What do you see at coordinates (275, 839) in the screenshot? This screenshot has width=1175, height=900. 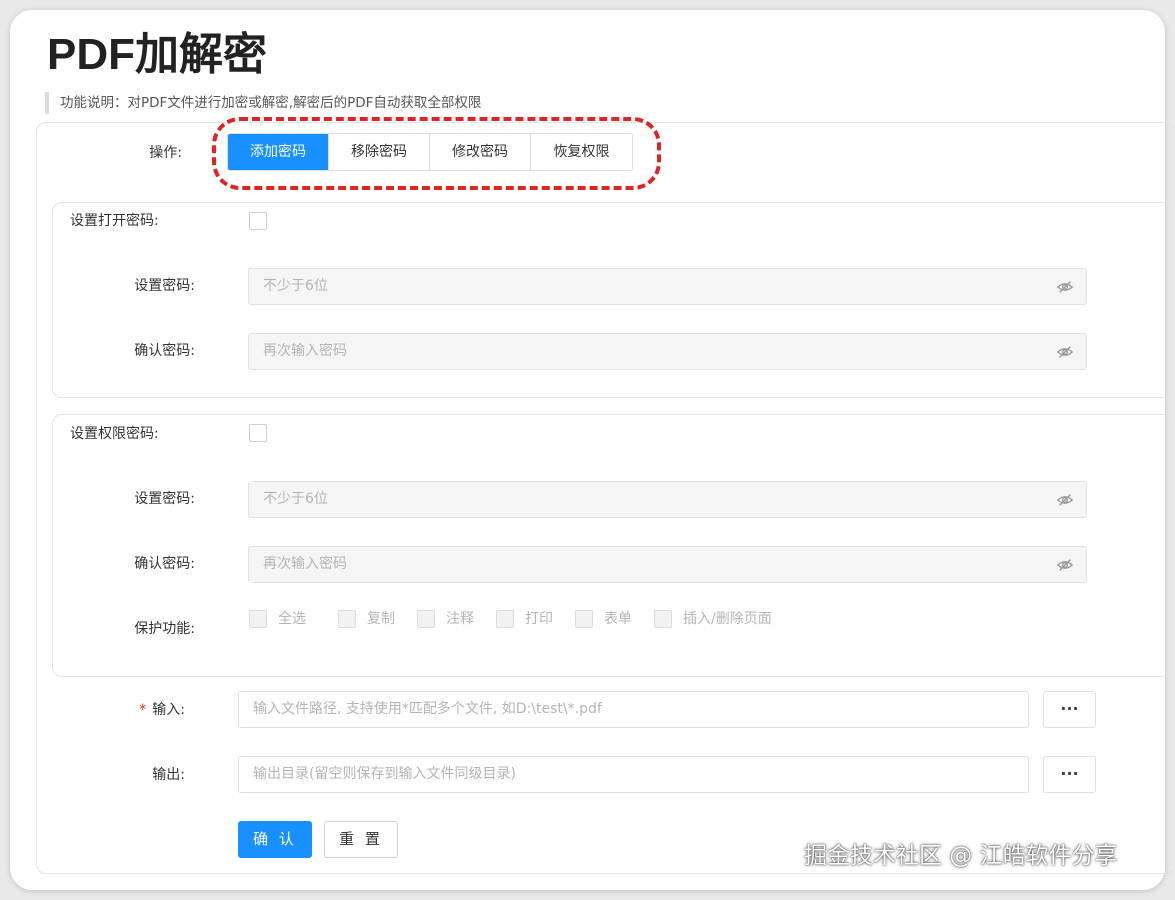 I see `confirm-button: 确 认` at bounding box center [275, 839].